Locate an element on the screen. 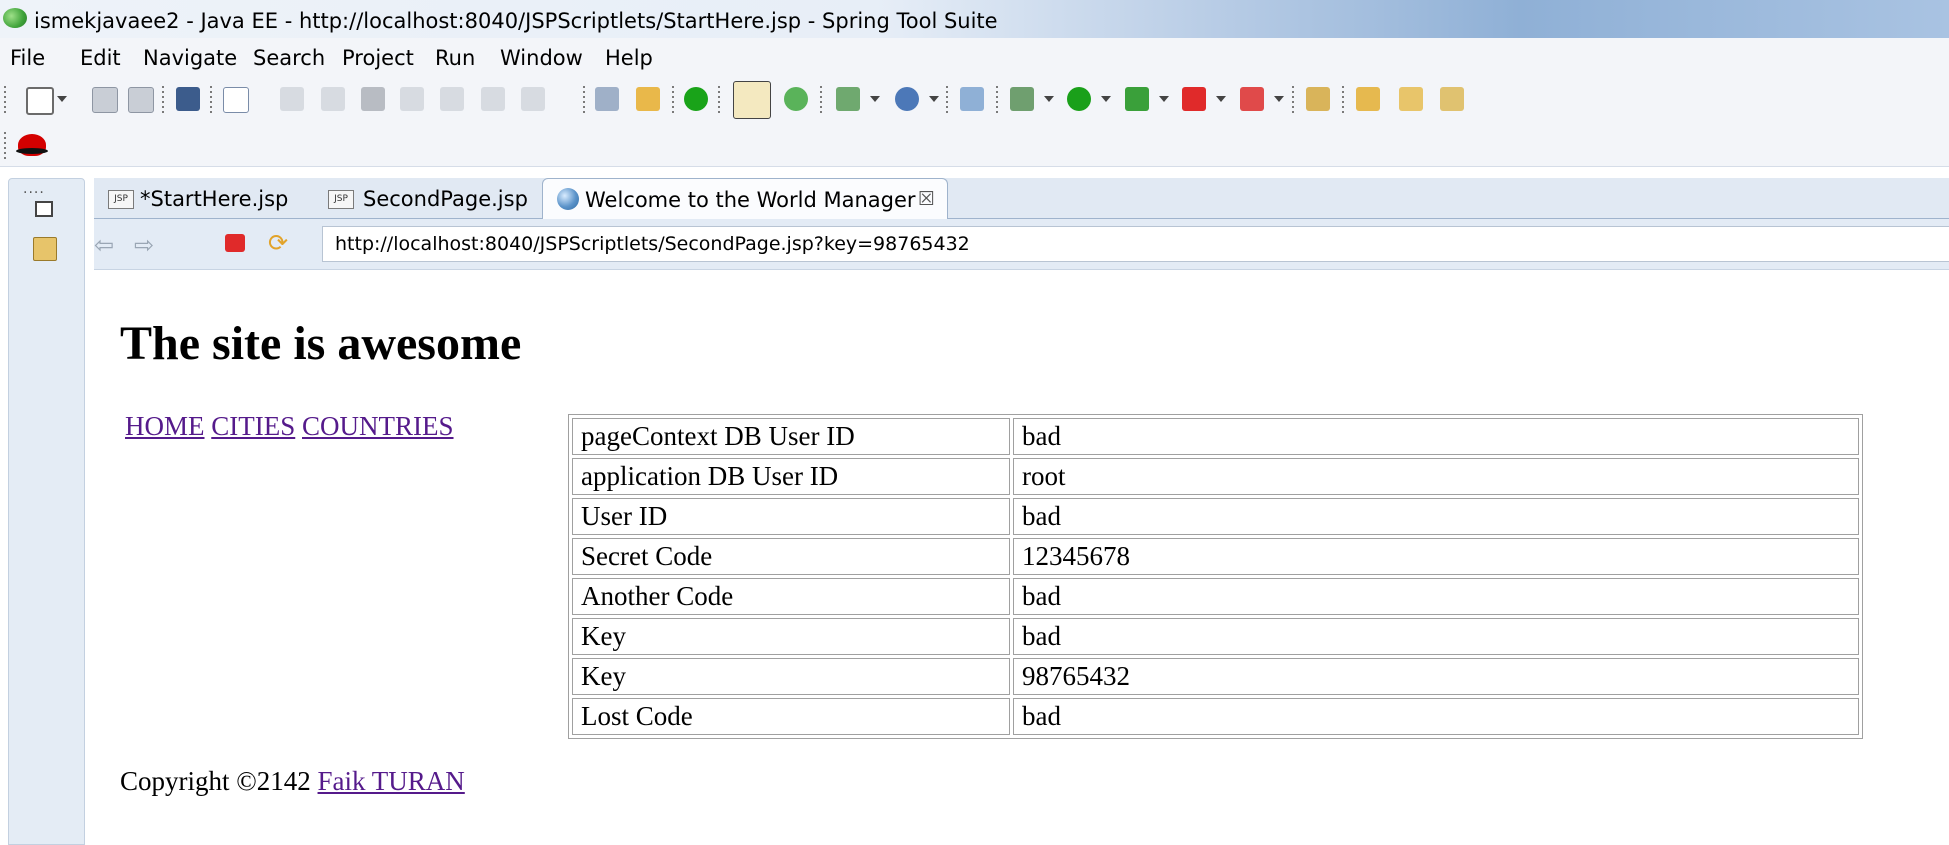 Image resolution: width=1949 pixels, height=845 pixels. menu-search: Search is located at coordinates (289, 58).